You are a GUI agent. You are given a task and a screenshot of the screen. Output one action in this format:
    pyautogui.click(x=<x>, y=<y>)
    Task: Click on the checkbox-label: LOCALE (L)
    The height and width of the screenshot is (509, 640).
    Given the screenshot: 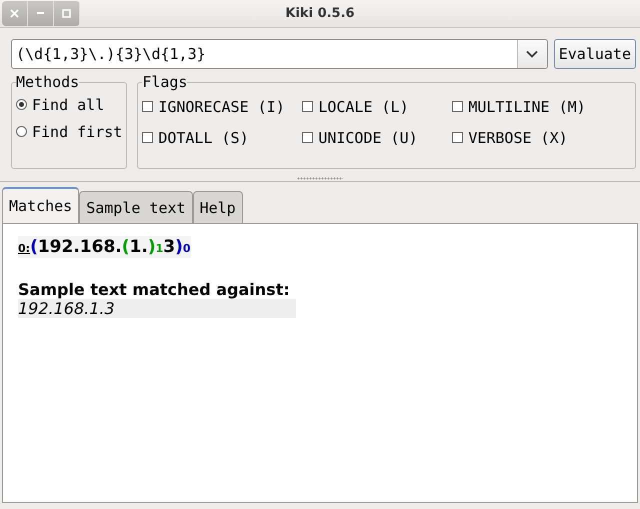 What is the action you would take?
    pyautogui.click(x=363, y=107)
    